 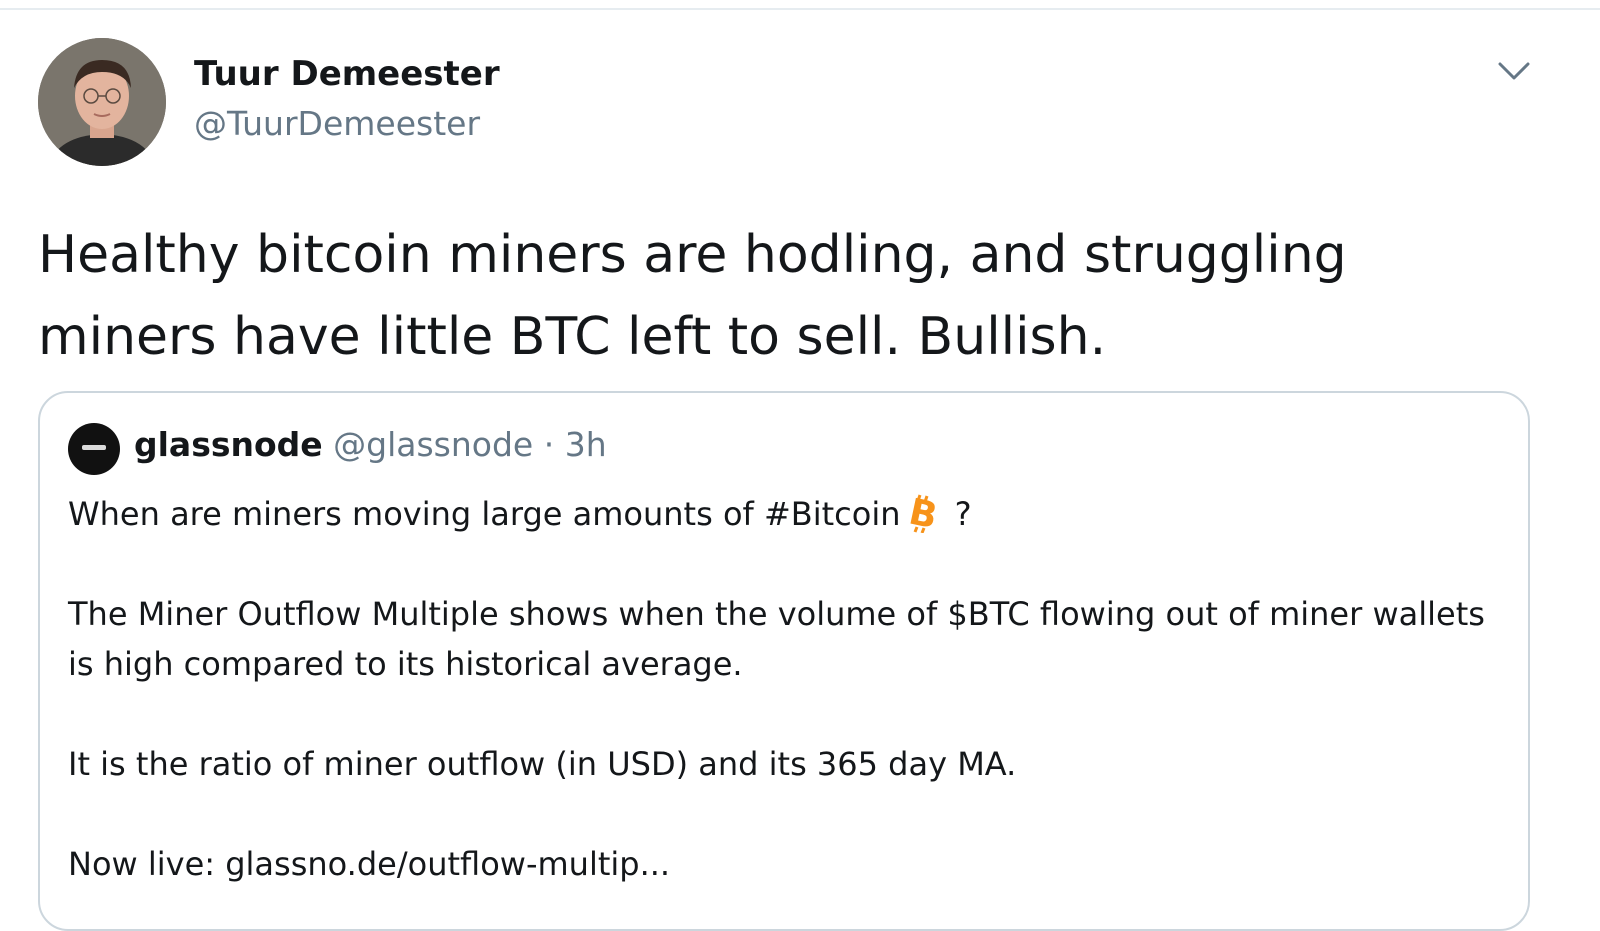 I want to click on author-avatar, so click(x=102, y=102).